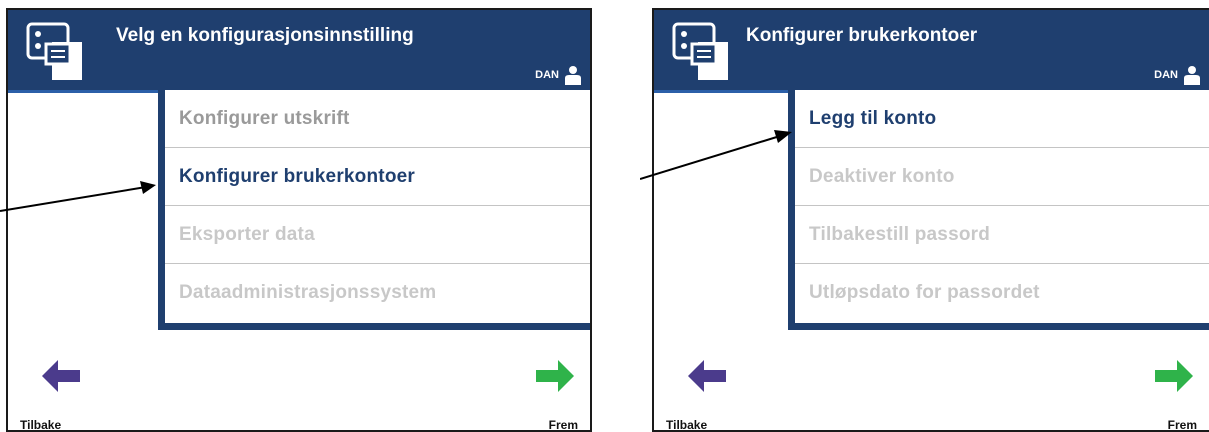 This screenshot has height=432, width=1209. I want to click on menu-item-add-account: Legg til konto, so click(1002, 119).